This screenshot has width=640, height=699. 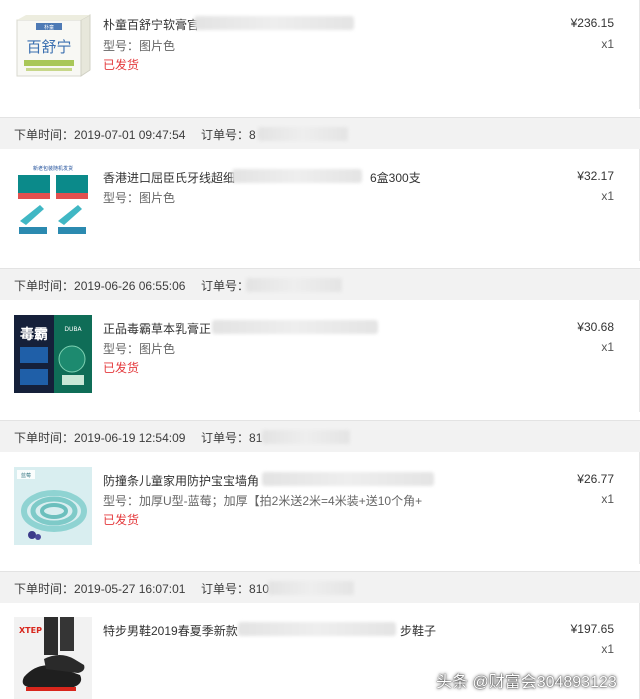 I want to click on product-price: ¥26.77, so click(x=595, y=479).